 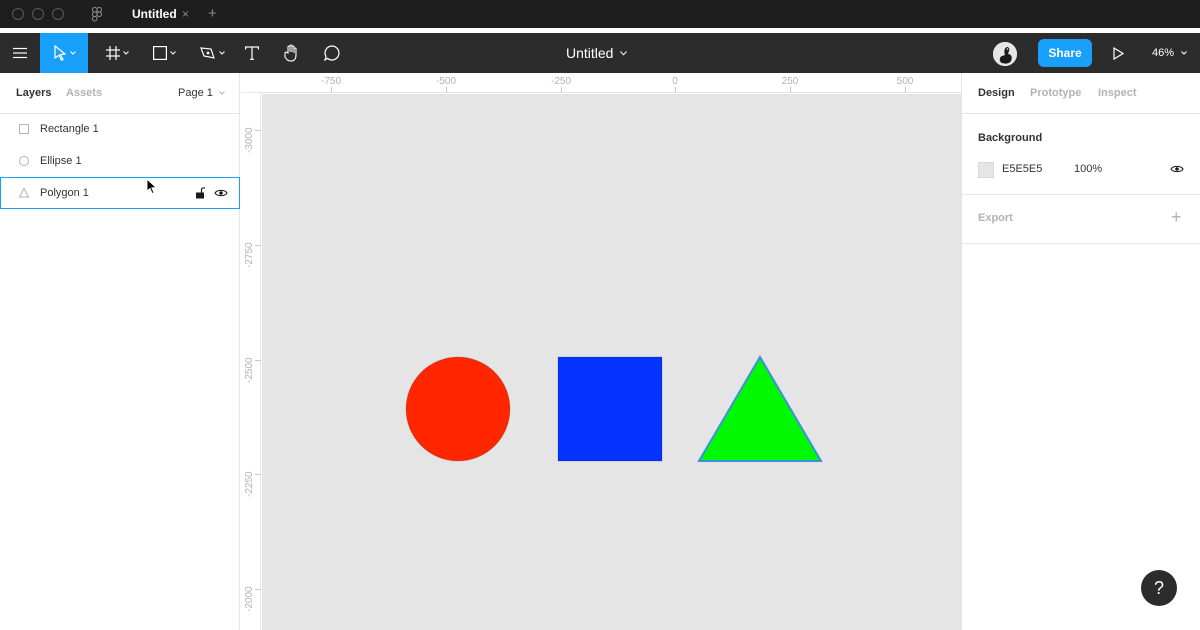 What do you see at coordinates (1159, 588) in the screenshot?
I see `help-button: ?` at bounding box center [1159, 588].